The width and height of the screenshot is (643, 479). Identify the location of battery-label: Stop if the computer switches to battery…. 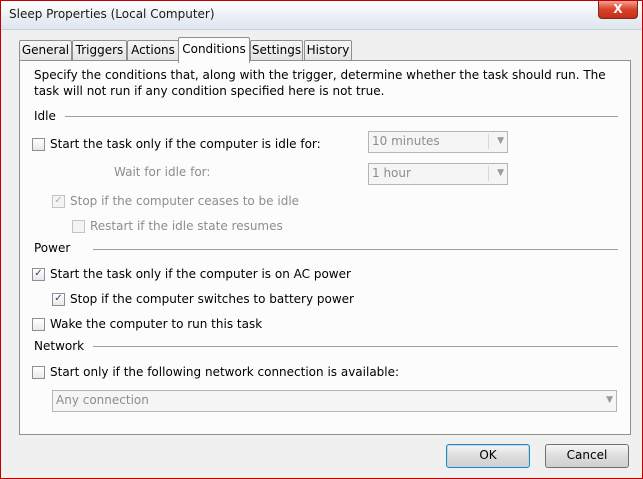
(212, 299).